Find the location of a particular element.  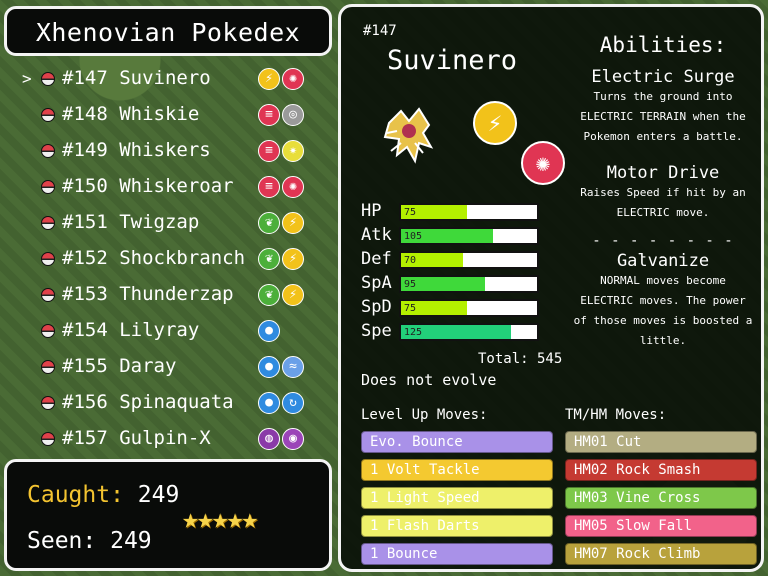

caught-count: Caught: 249 is located at coordinates (103, 495).